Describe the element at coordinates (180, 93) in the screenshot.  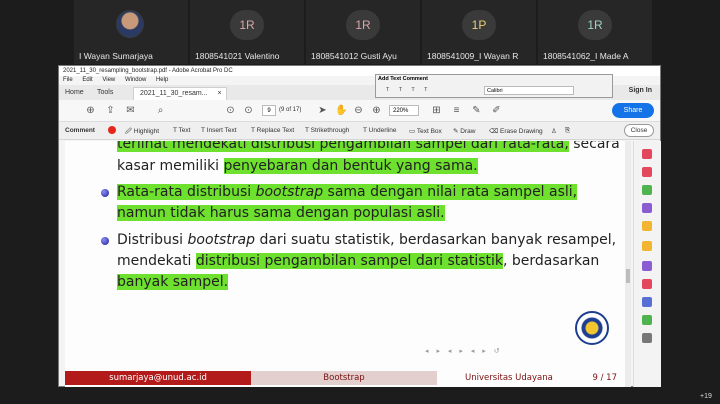
I see `tab-document: 2021_11_30_resam... ×` at that location.